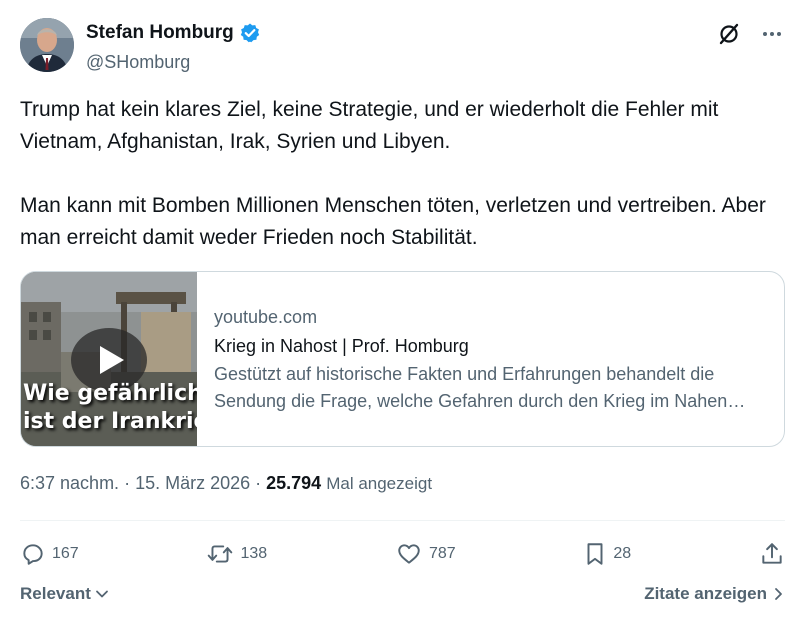  I want to click on avatar, so click(47, 45).